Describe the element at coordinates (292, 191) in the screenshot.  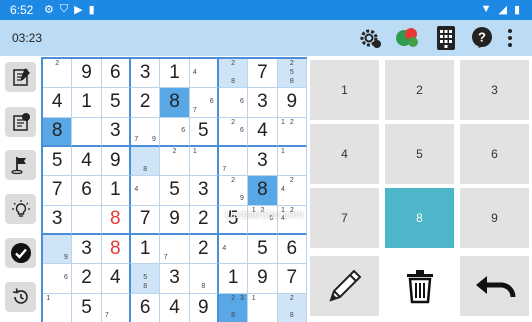
I see `sudoku-cell: 24` at that location.